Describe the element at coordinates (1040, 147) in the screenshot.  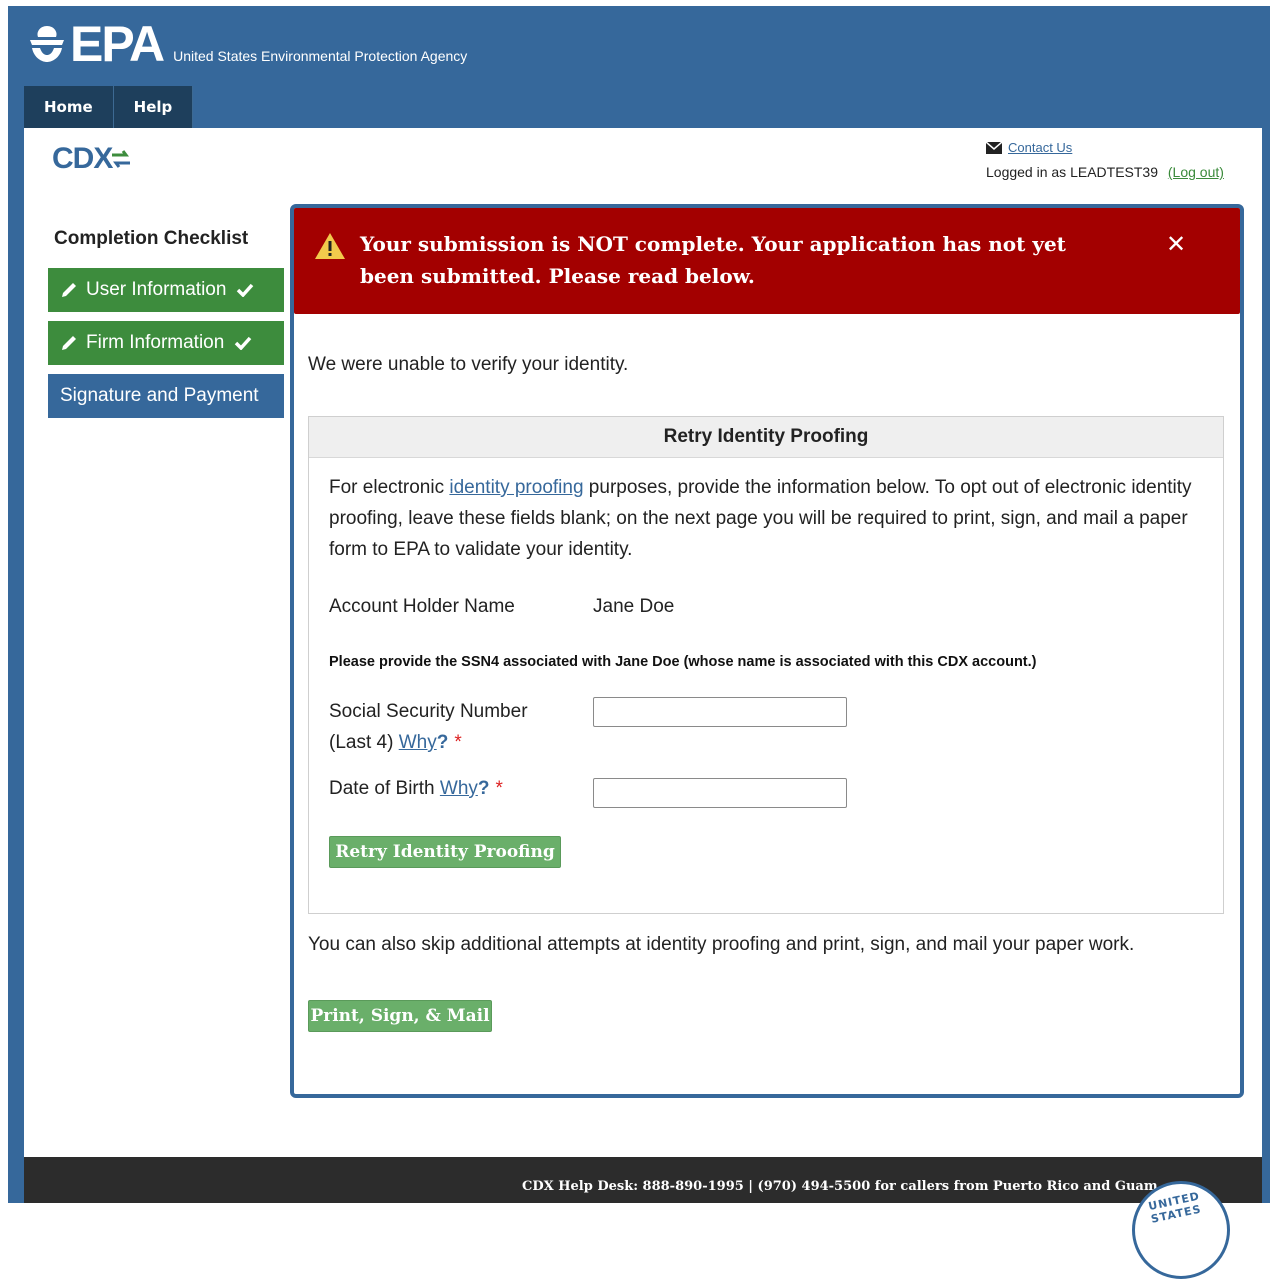
I see `contact-us-link: Contact Us` at that location.